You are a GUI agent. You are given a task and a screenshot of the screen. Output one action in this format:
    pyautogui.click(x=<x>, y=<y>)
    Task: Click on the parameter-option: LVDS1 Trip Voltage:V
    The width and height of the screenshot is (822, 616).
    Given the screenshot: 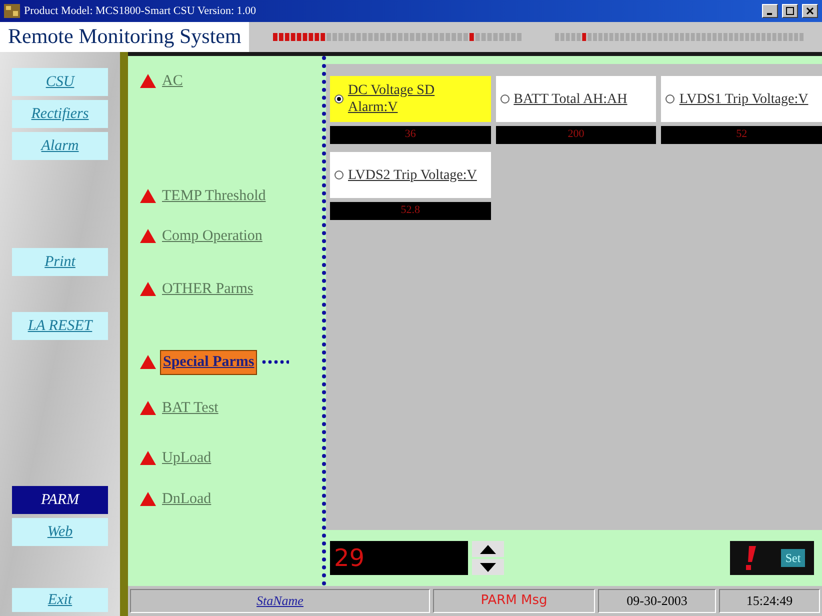 What is the action you would take?
    pyautogui.click(x=741, y=99)
    